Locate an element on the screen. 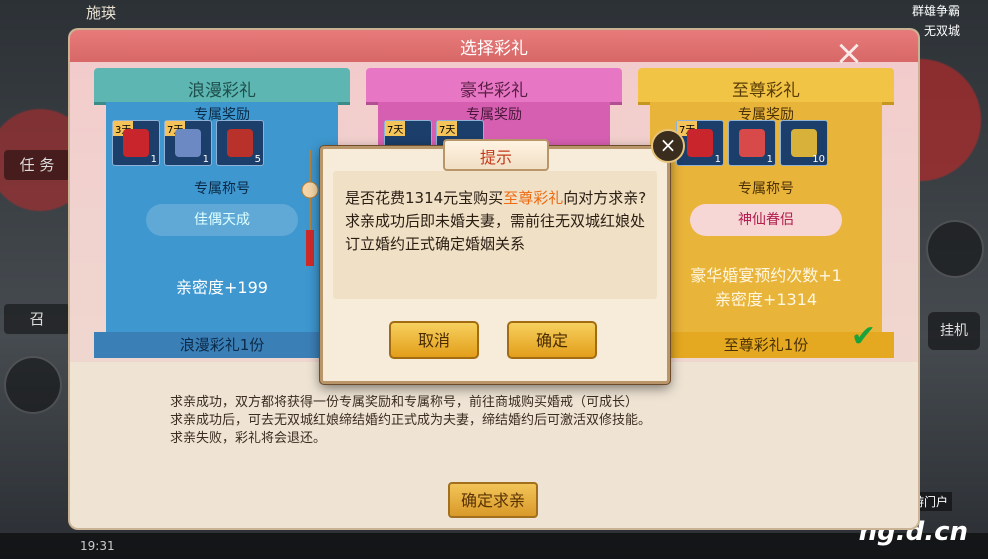 The height and width of the screenshot is (559, 988). message-highlight: 至尊彩礼 is located at coordinates (533, 198).